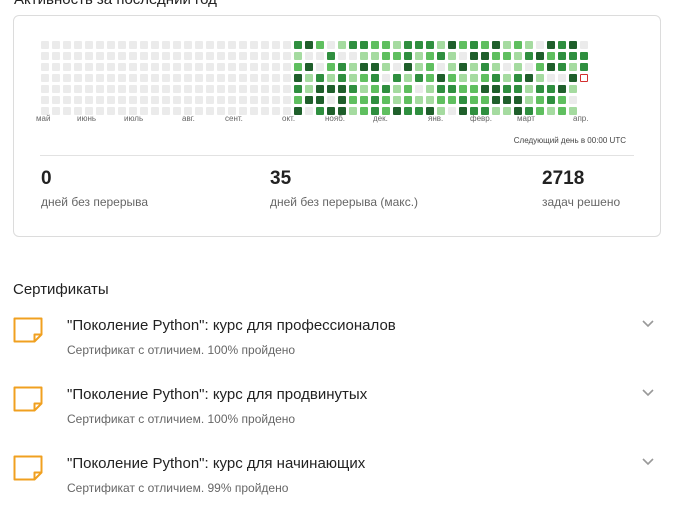 The height and width of the screenshot is (520, 700). Describe the element at coordinates (569, 140) in the screenshot. I see `next-day-note: Следующий день в 00:00 UTC` at that location.